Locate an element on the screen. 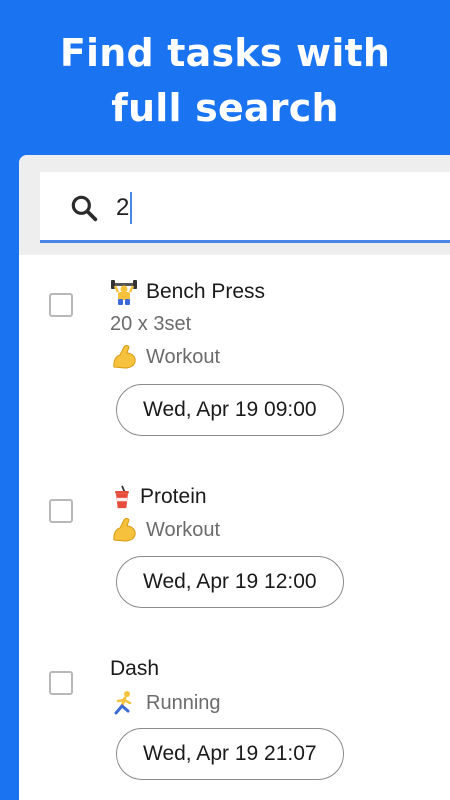 The width and height of the screenshot is (450, 800). task-note: 20 x 3set is located at coordinates (151, 324).